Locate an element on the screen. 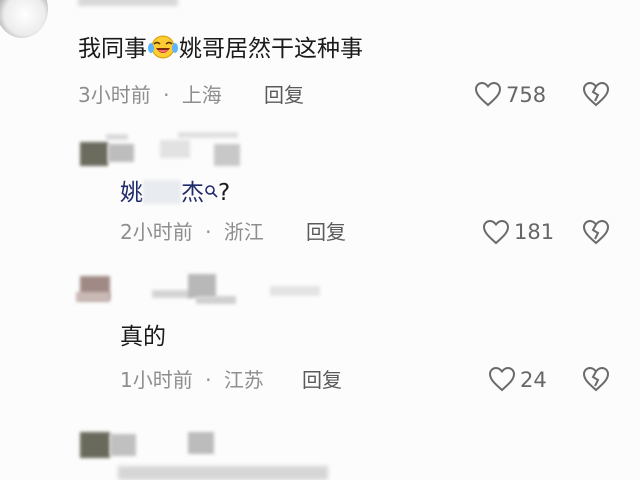 The width and height of the screenshot is (640, 480). like-count: 24 is located at coordinates (533, 380).